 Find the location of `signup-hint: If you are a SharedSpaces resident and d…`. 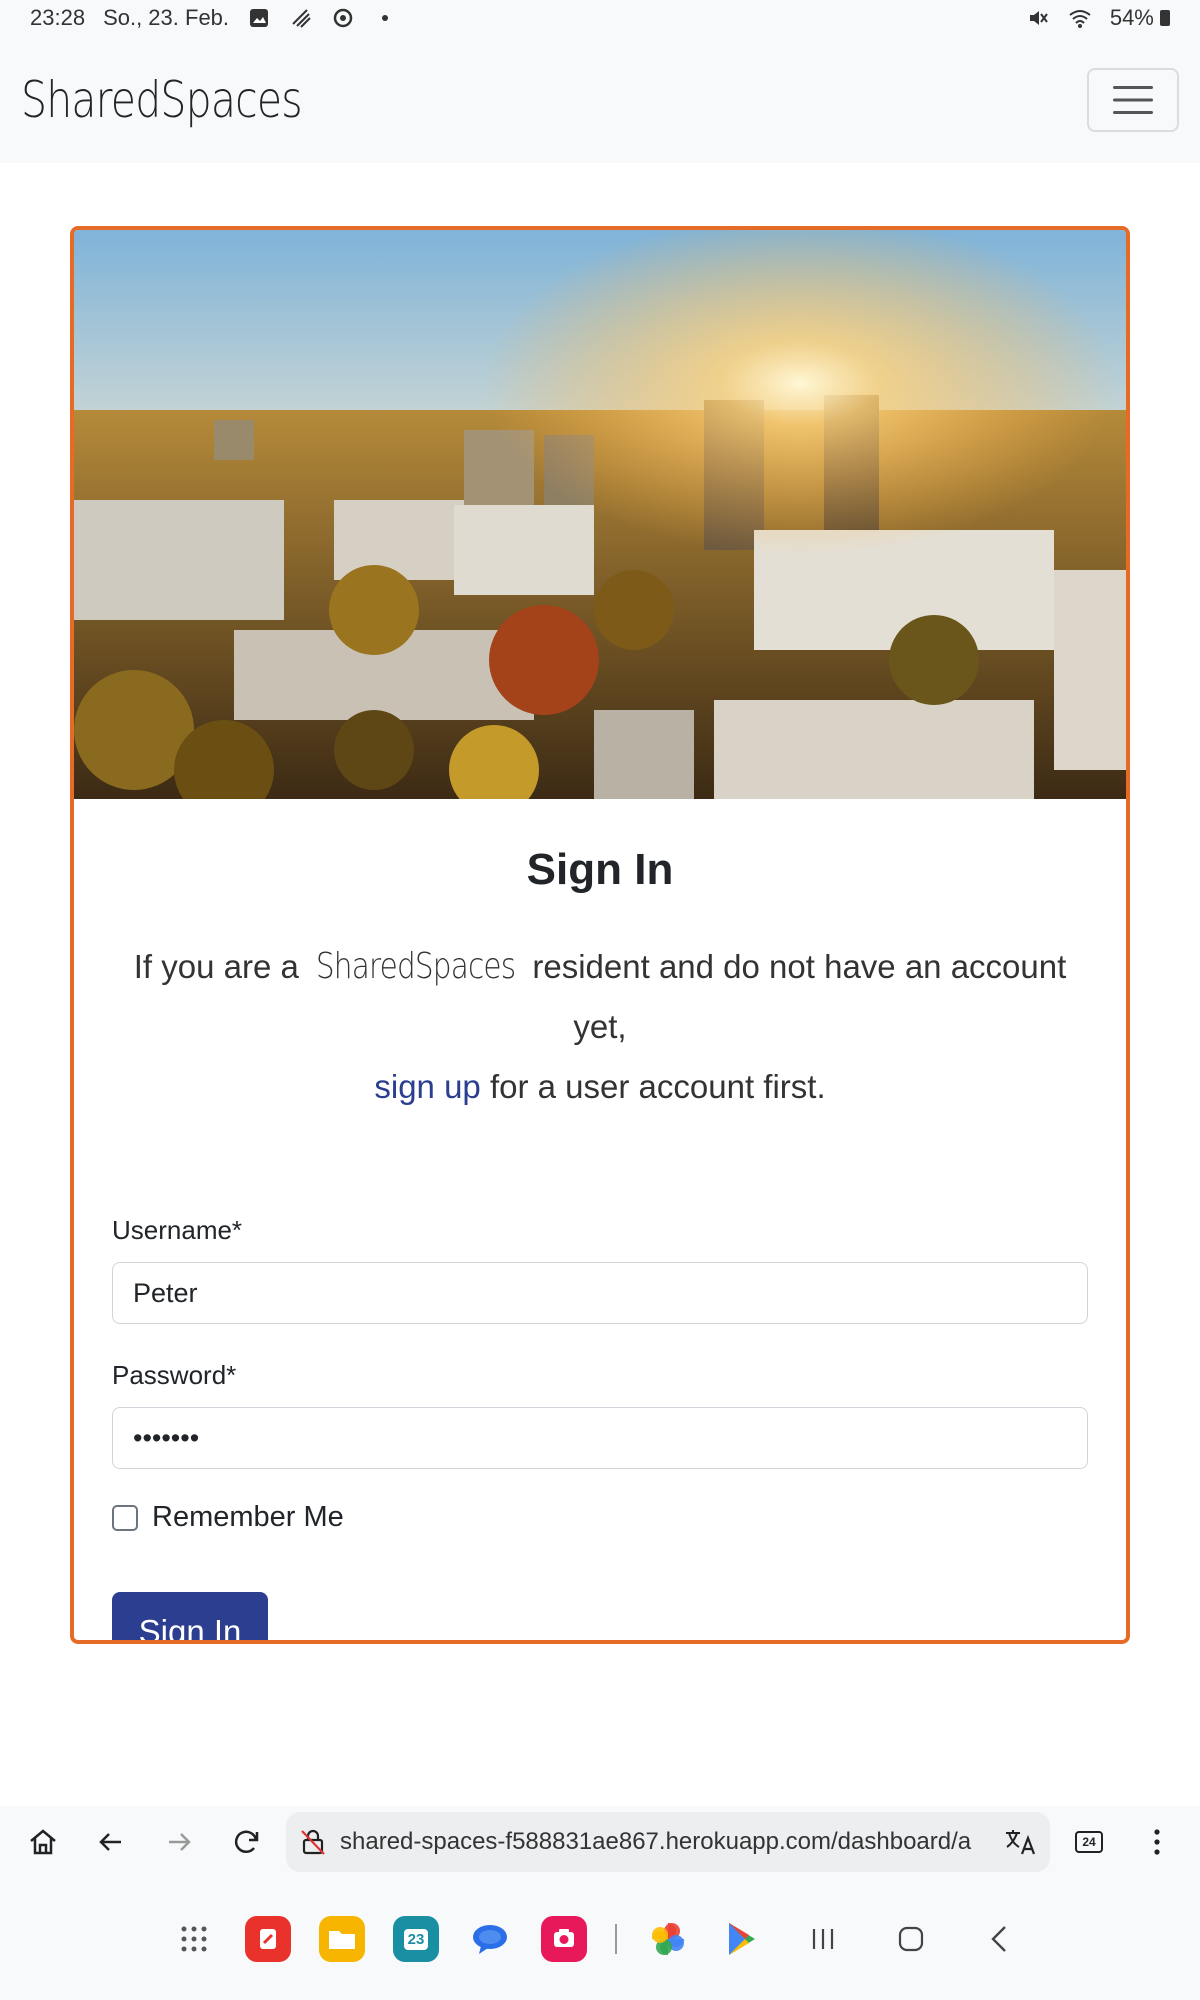

signup-hint: If you are a SharedSpaces resident and d… is located at coordinates (600, 1027).